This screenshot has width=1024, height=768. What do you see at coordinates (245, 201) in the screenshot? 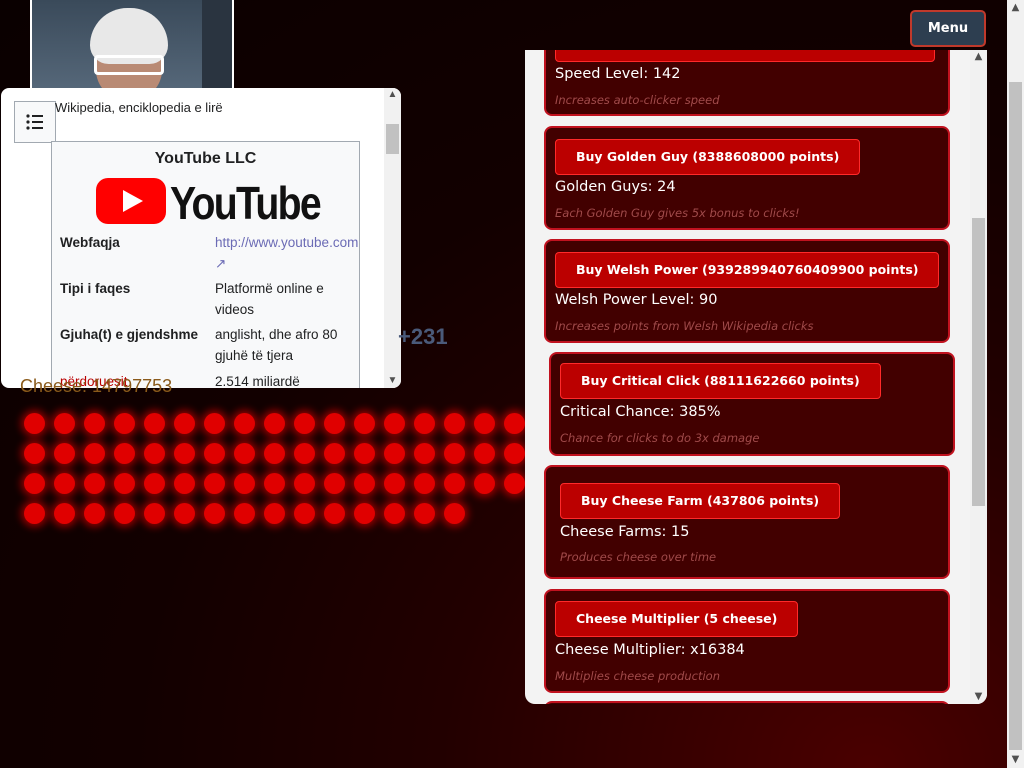
I see `svg-text: YouTube` at bounding box center [245, 201].